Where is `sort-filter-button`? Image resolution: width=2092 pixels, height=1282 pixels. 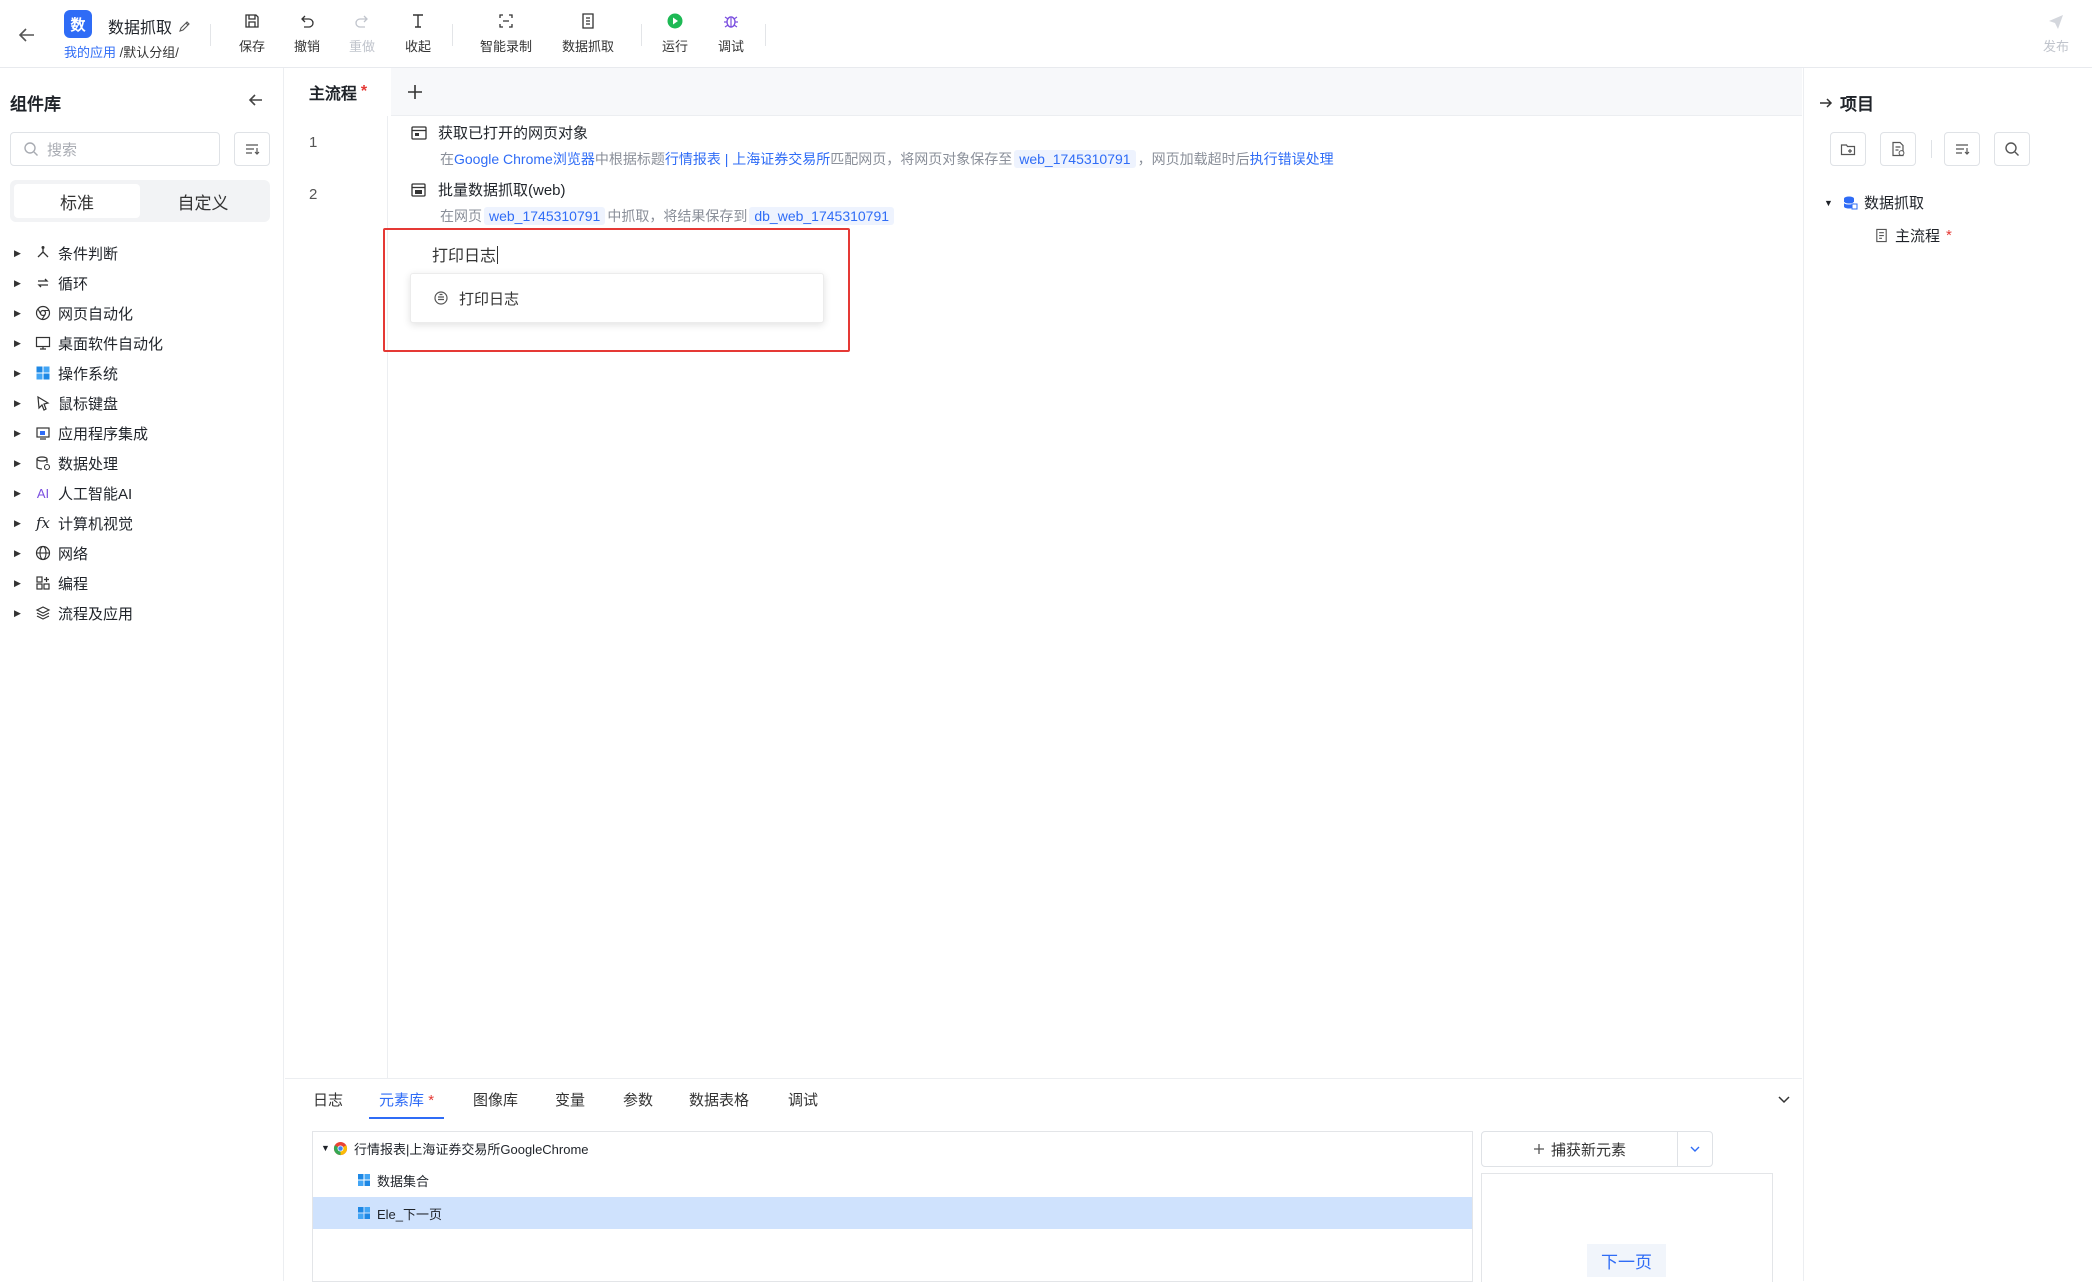
sort-filter-button is located at coordinates (252, 149).